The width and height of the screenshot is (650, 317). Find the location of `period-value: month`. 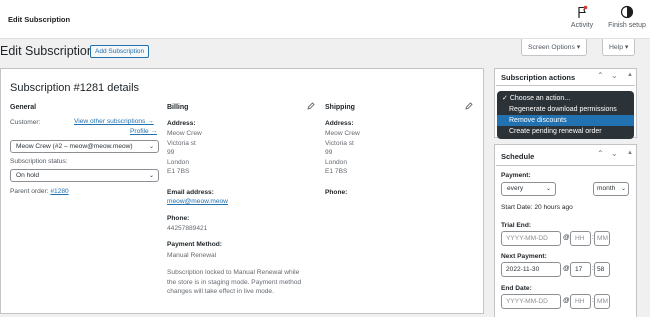

period-value: month is located at coordinates (606, 188).